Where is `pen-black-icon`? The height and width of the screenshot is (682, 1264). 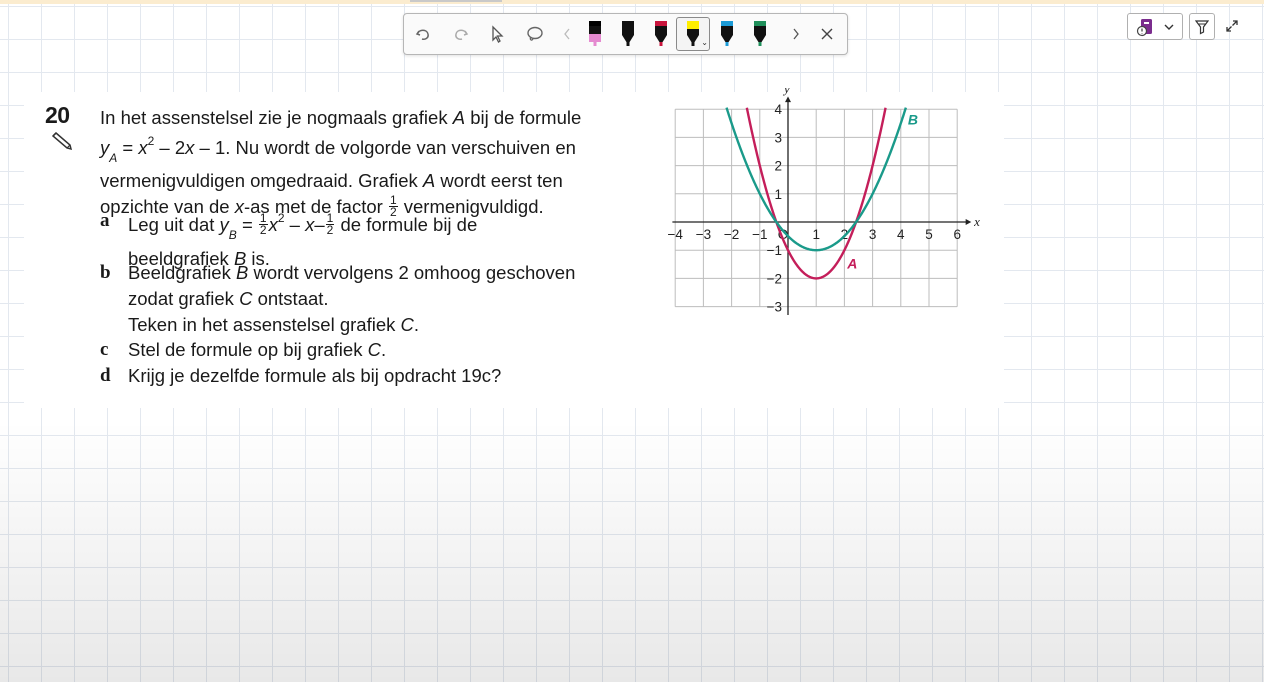
pen-black-icon is located at coordinates (628, 34).